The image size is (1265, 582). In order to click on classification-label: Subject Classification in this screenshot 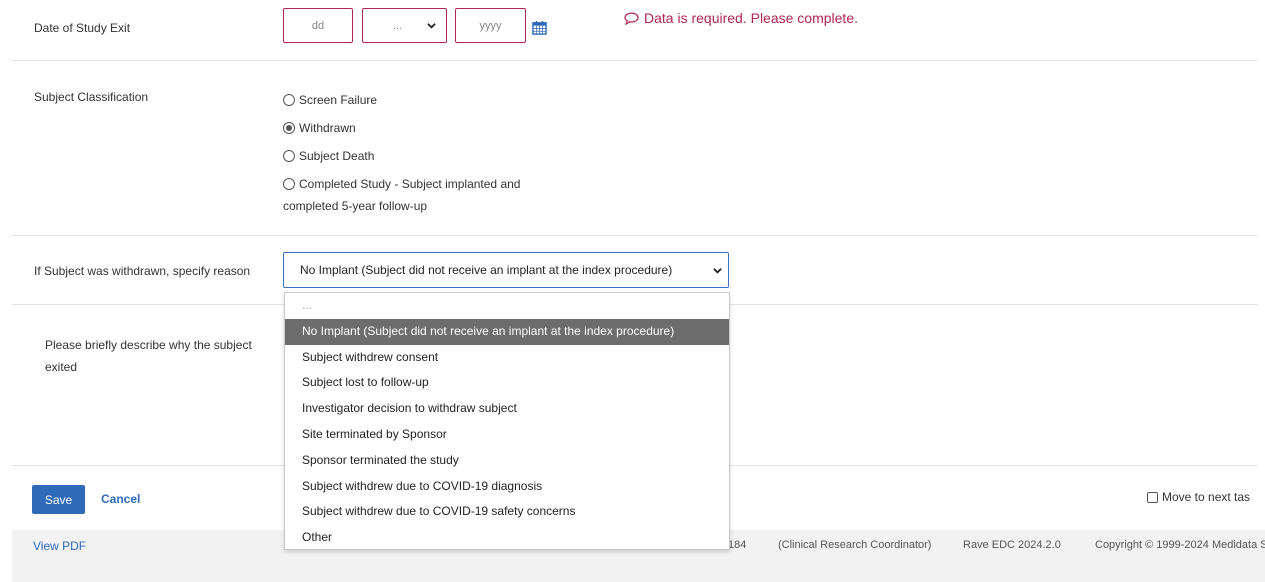, I will do `click(91, 97)`.